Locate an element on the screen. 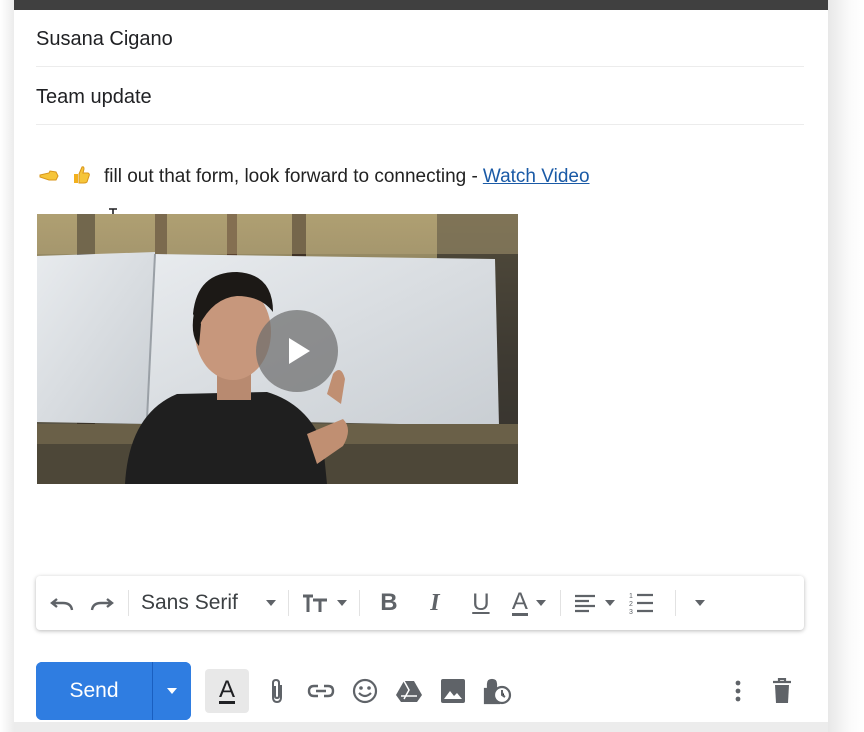 This screenshot has width=864, height=732. confidential-mode-icon is located at coordinates (497, 691).